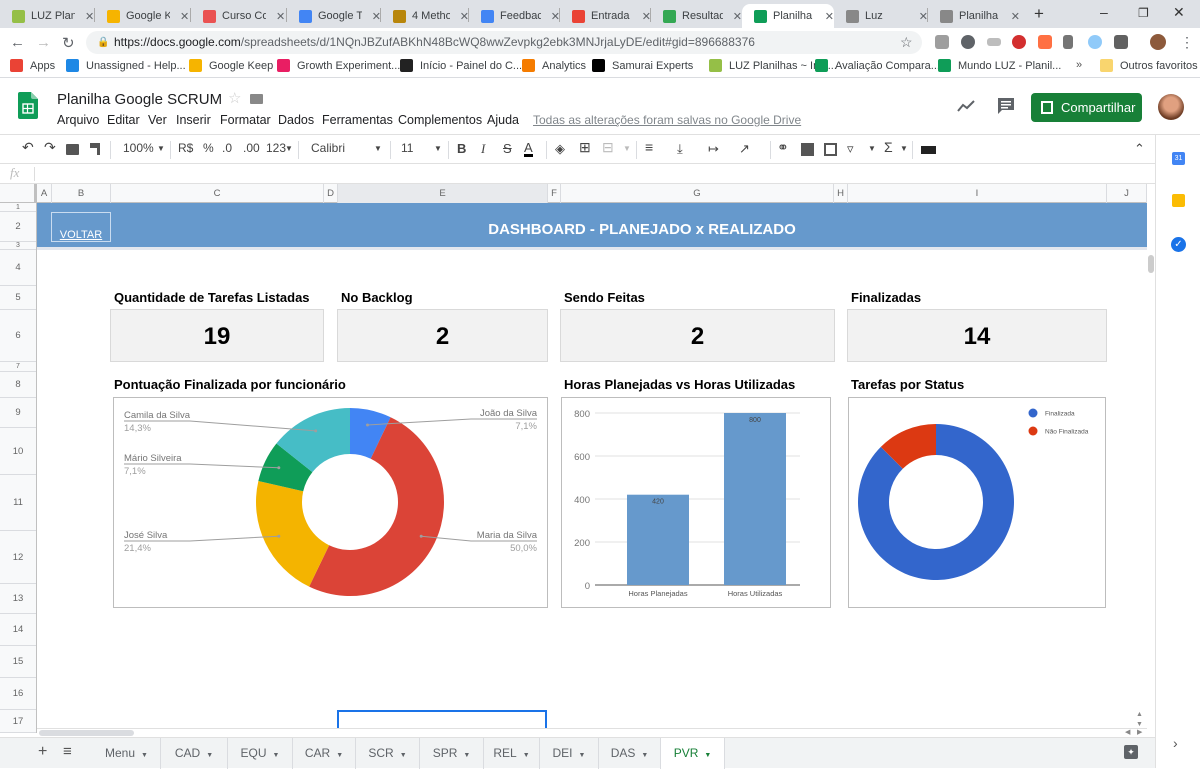 Image resolution: width=1200 pixels, height=771 pixels. I want to click on row-header: 15, so click(18, 662).